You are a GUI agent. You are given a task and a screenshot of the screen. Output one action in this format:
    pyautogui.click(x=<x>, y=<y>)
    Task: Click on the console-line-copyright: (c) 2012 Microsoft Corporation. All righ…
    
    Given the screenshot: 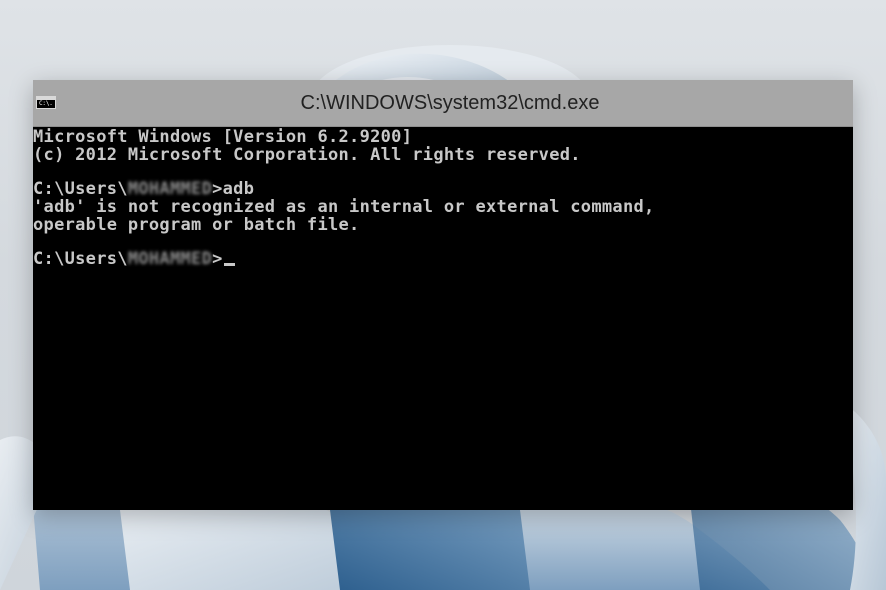 What is the action you would take?
    pyautogui.click(x=307, y=155)
    